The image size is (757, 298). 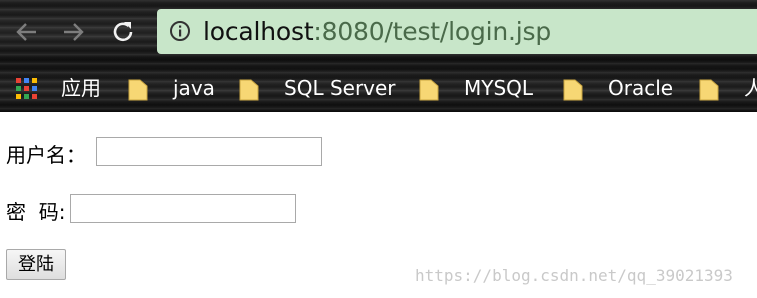 I want to click on bookmark-sql-server: SQL Server, so click(x=340, y=88).